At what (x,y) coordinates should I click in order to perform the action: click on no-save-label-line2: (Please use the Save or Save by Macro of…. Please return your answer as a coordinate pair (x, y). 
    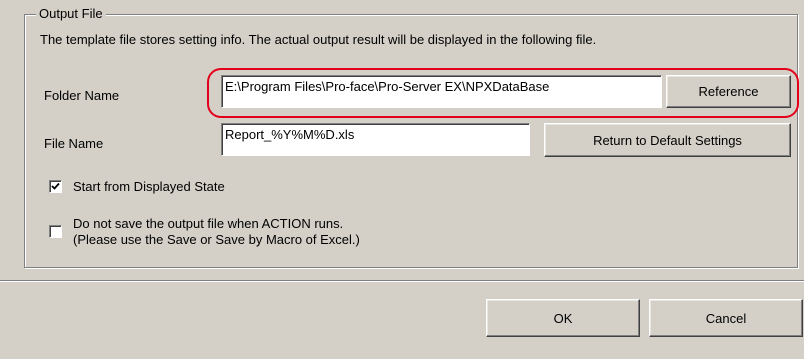
    Looking at the image, I should click on (216, 239).